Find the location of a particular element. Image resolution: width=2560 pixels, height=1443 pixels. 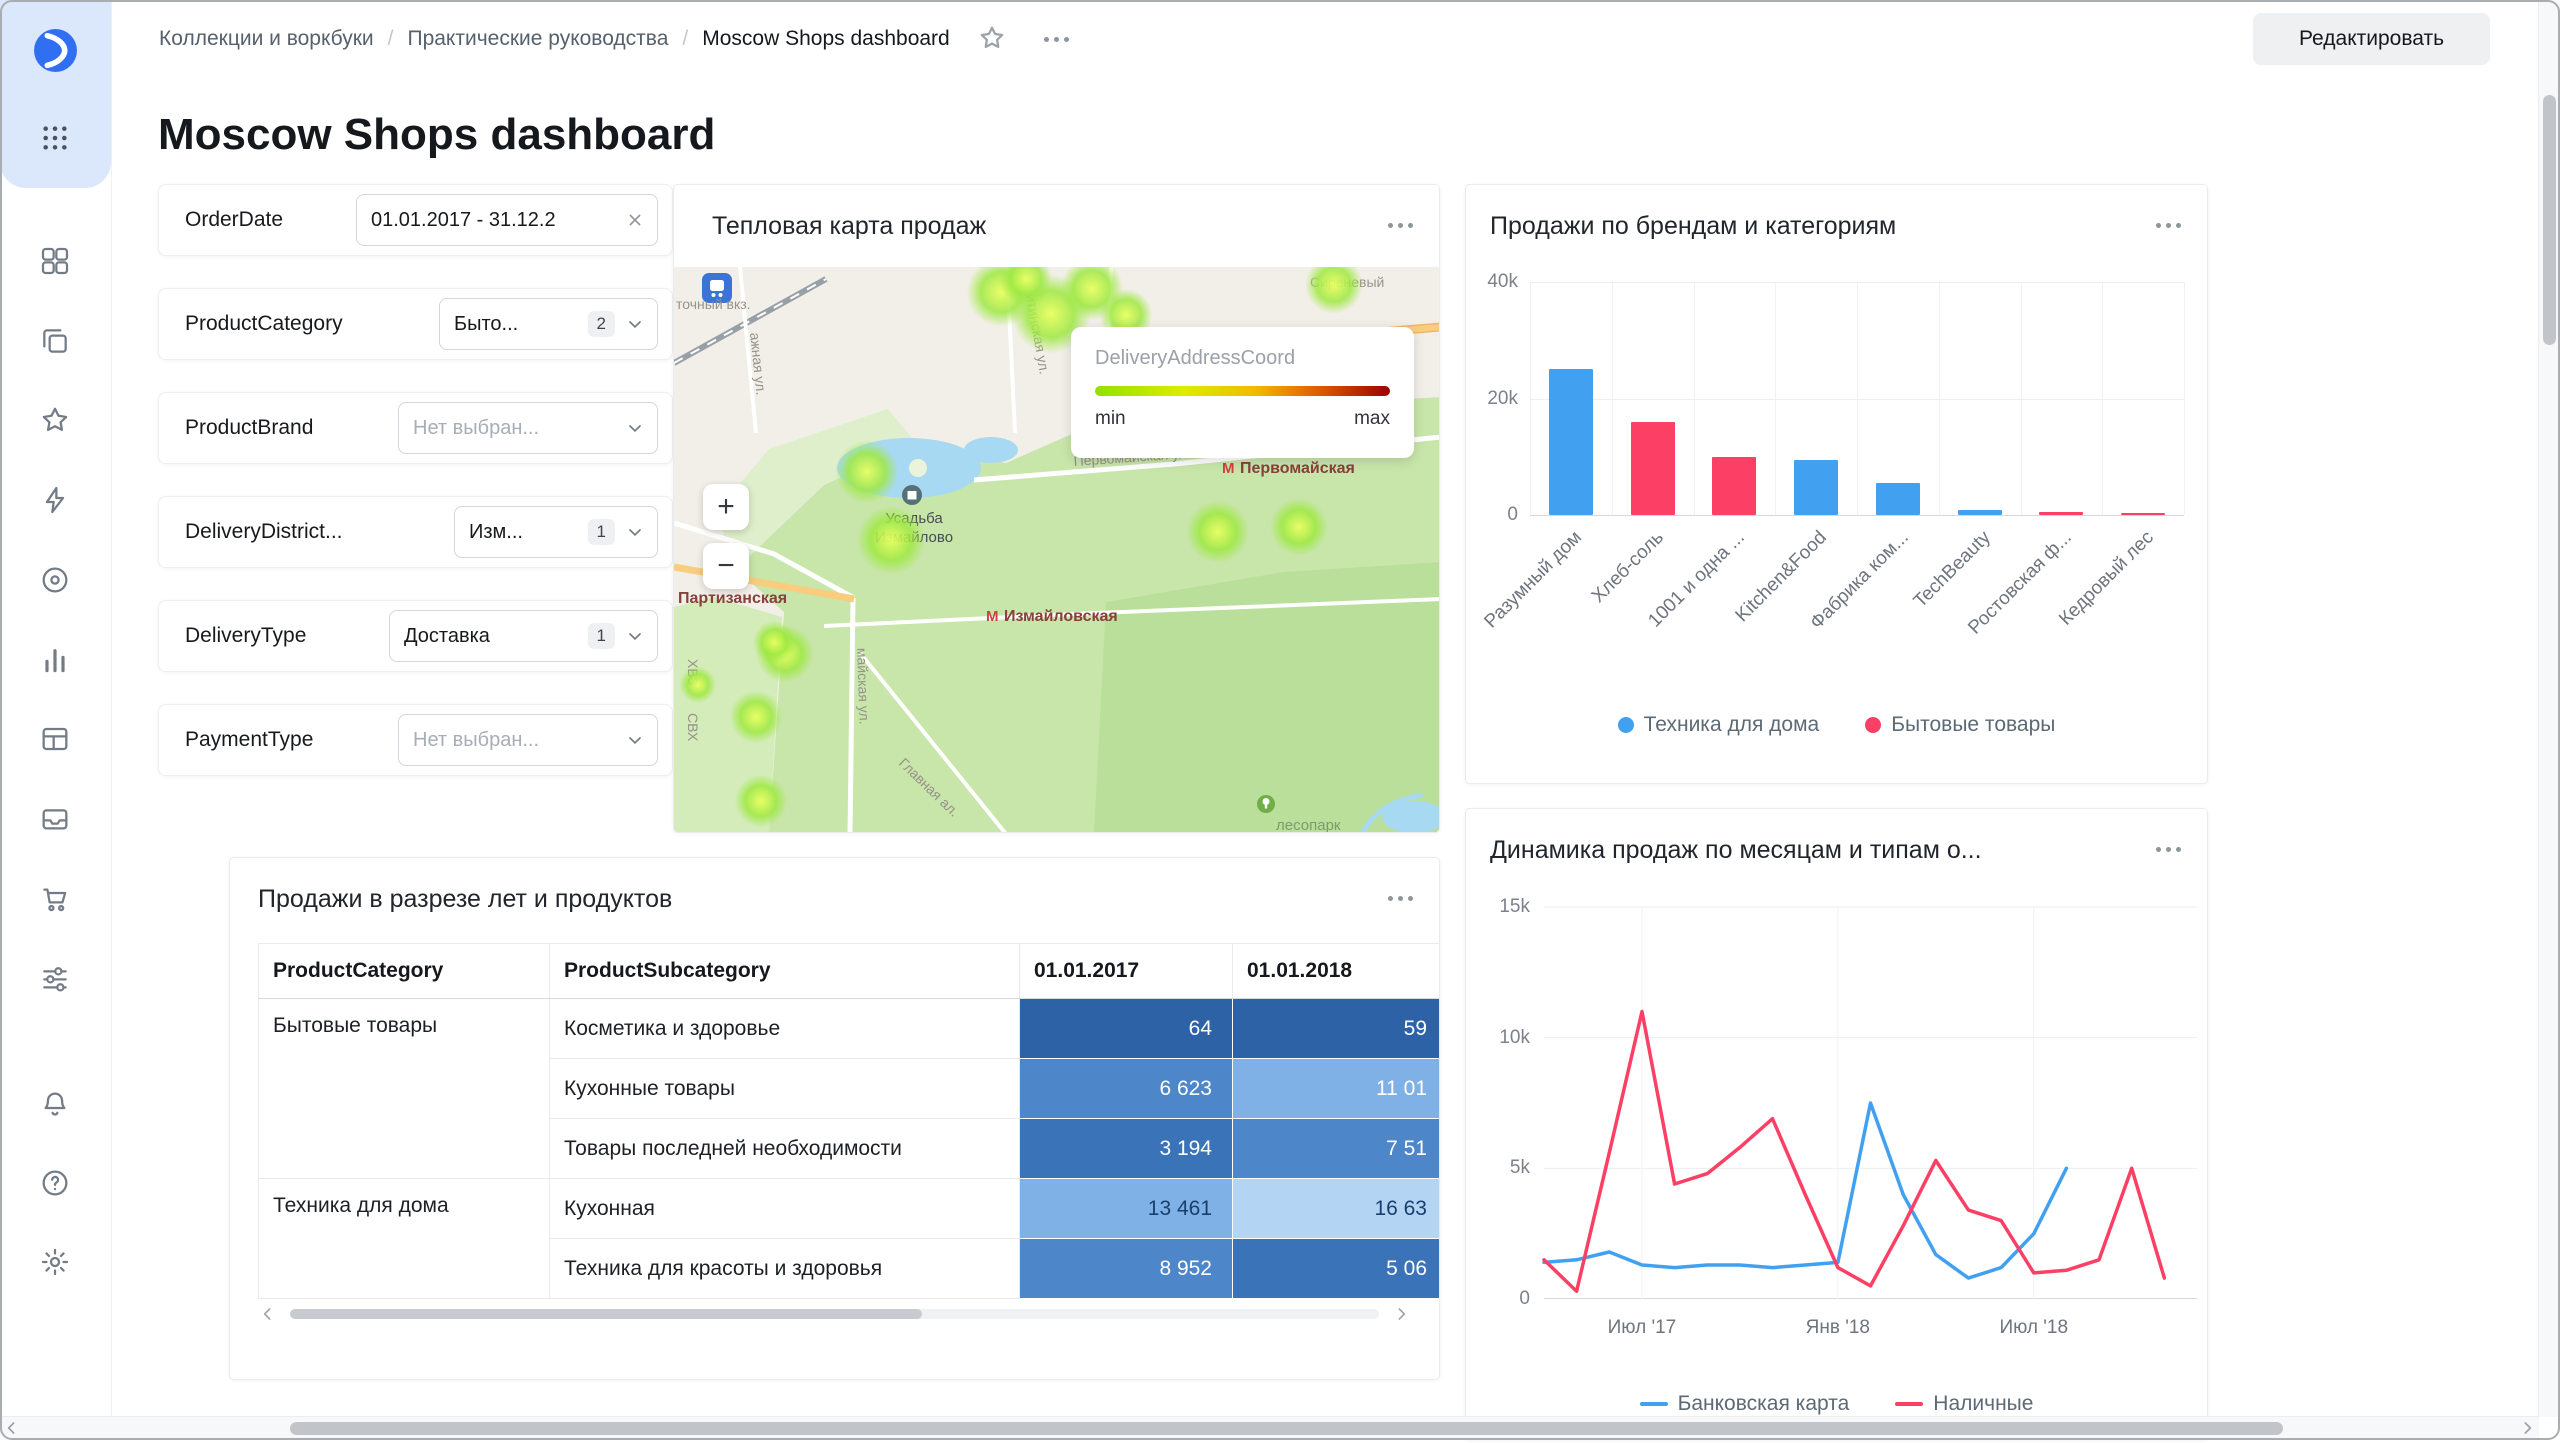

map-label: ХВЗ is located at coordinates (693, 672).